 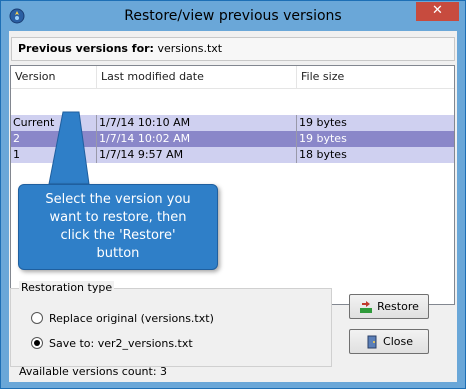 I want to click on save-to-label: Save to: ver2_versions.txt, so click(x=121, y=343).